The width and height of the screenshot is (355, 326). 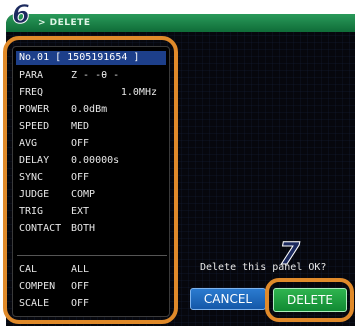 What do you see at coordinates (95, 75) in the screenshot?
I see `setting-value: Z - -θ -` at bounding box center [95, 75].